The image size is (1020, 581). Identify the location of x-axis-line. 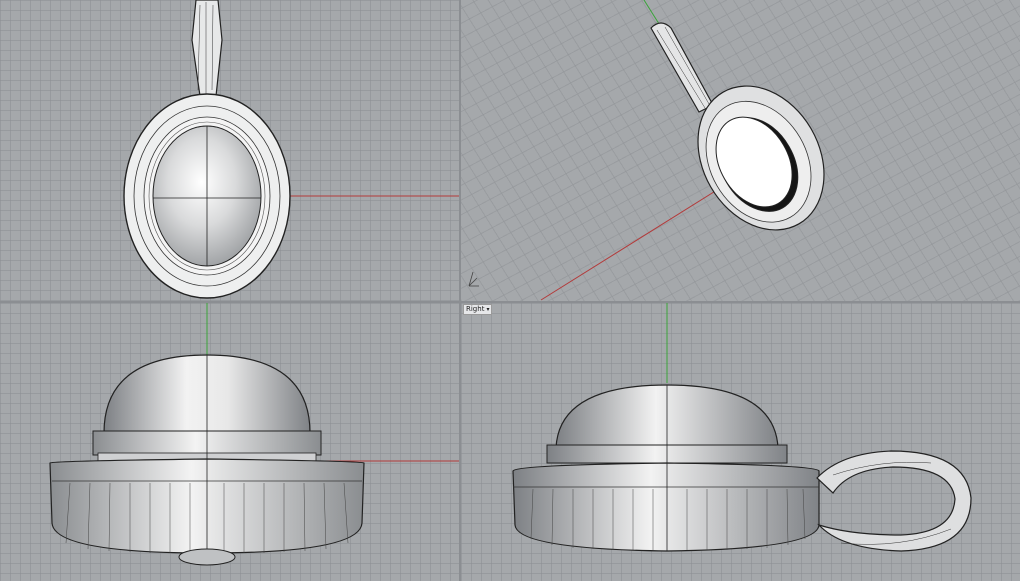
(641, 237).